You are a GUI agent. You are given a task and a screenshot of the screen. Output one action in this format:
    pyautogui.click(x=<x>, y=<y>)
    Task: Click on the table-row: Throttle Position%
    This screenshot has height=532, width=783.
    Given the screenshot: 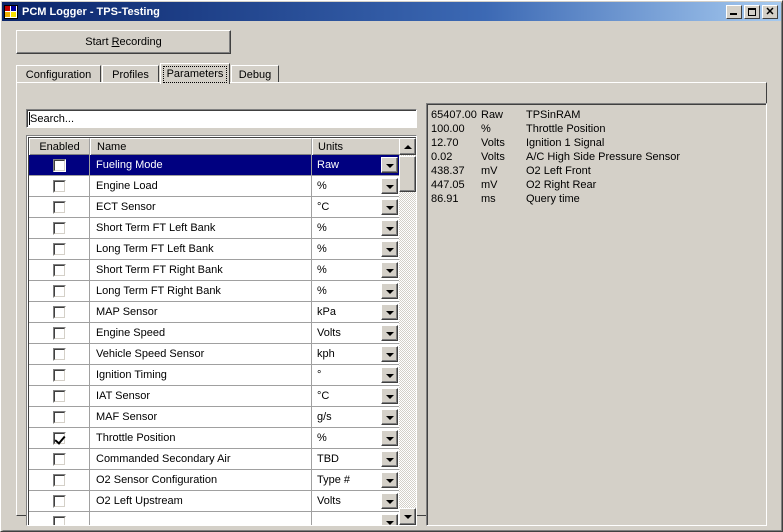 What is the action you would take?
    pyautogui.click(x=214, y=438)
    